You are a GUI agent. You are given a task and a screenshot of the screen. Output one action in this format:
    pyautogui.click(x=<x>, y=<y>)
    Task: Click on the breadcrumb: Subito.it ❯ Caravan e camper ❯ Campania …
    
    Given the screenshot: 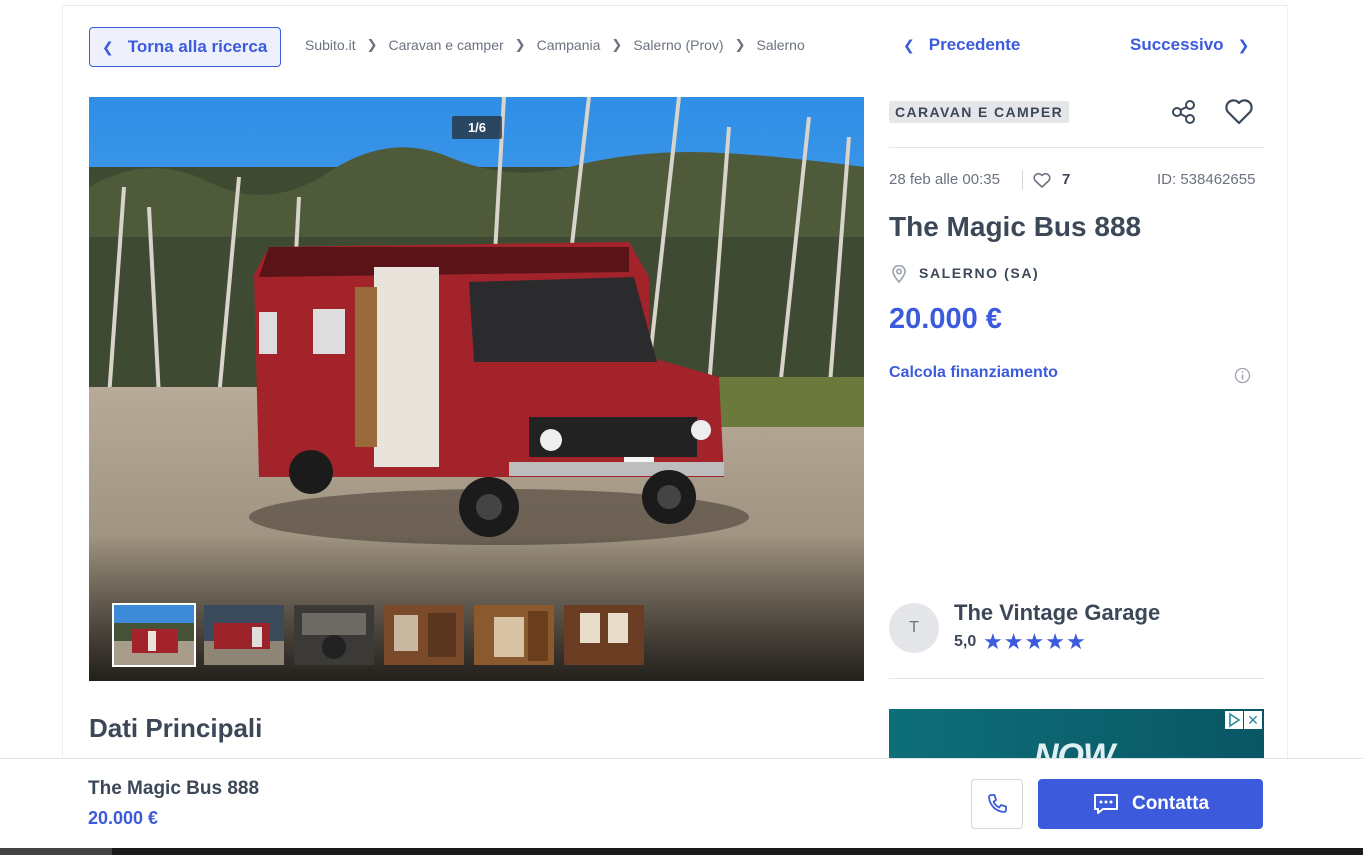 What is the action you would take?
    pyautogui.click(x=555, y=45)
    